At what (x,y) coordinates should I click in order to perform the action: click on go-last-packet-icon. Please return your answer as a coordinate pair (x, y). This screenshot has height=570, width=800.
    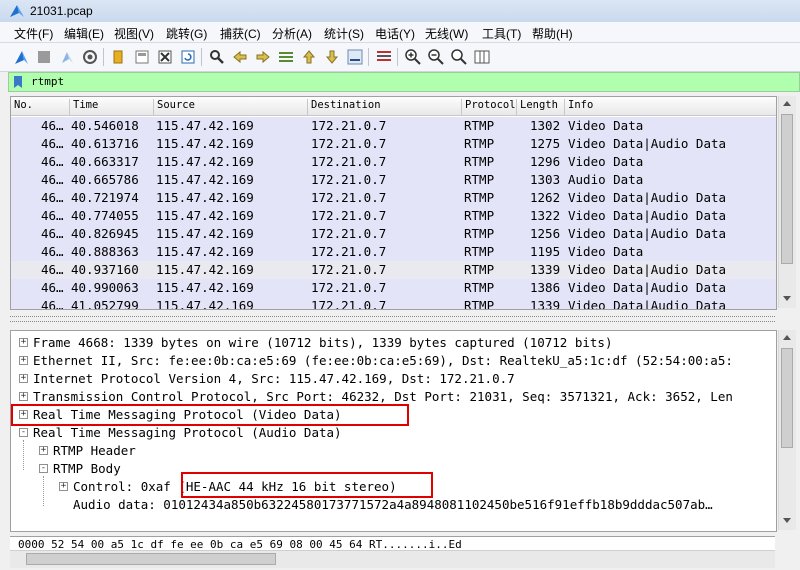
    Looking at the image, I should click on (332, 57).